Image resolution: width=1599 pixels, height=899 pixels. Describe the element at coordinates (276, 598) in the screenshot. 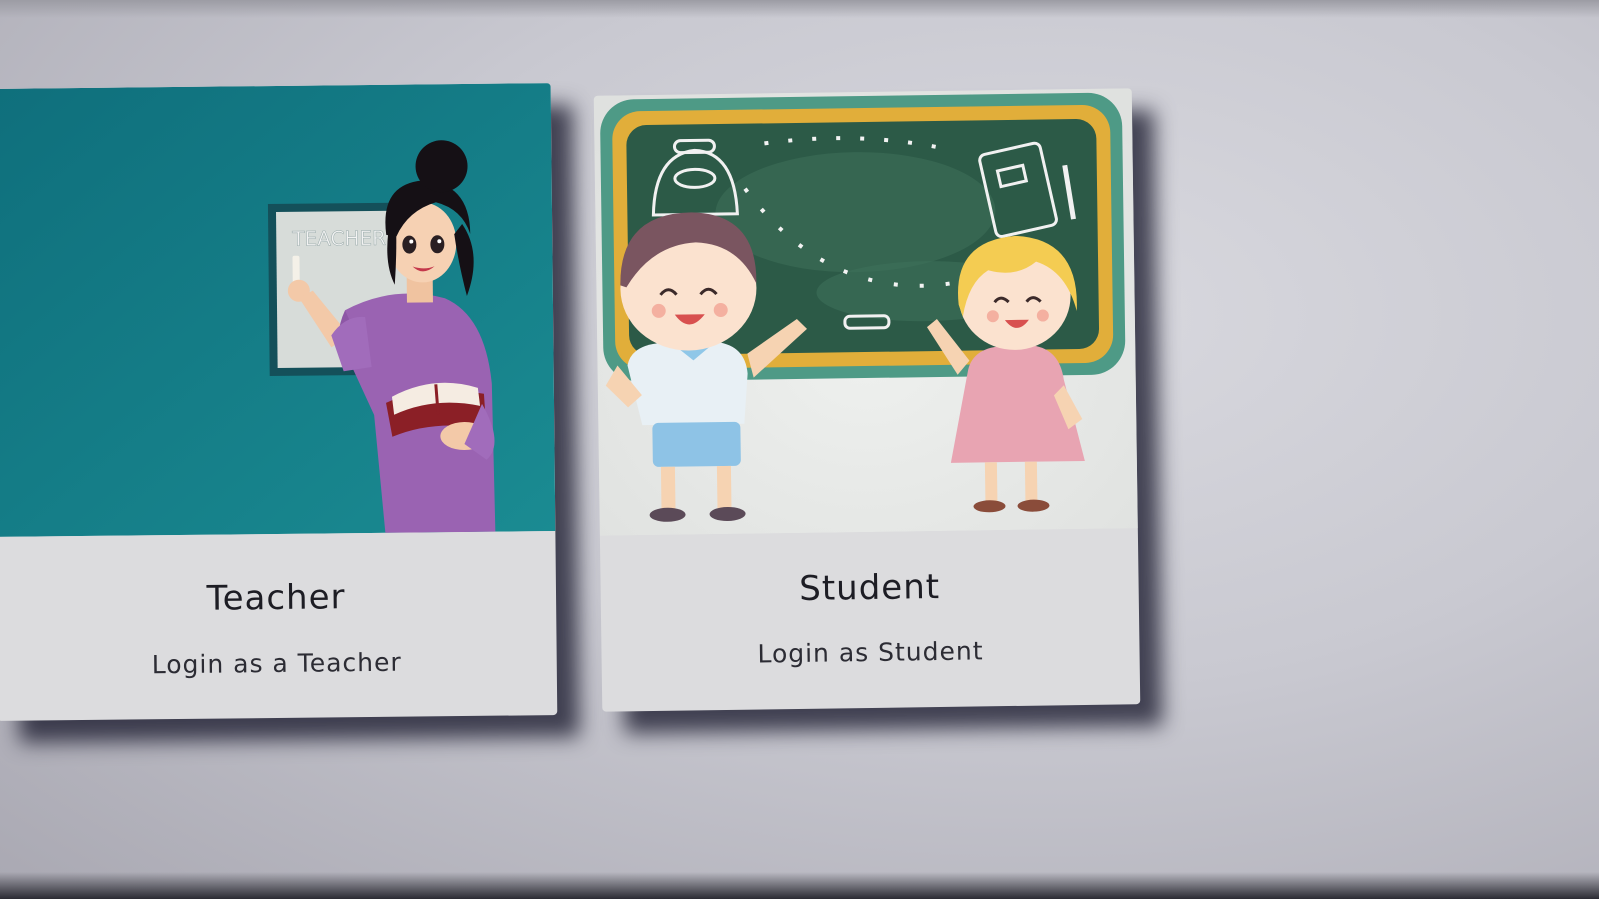

I see `teacher-card-title: Teacher` at that location.